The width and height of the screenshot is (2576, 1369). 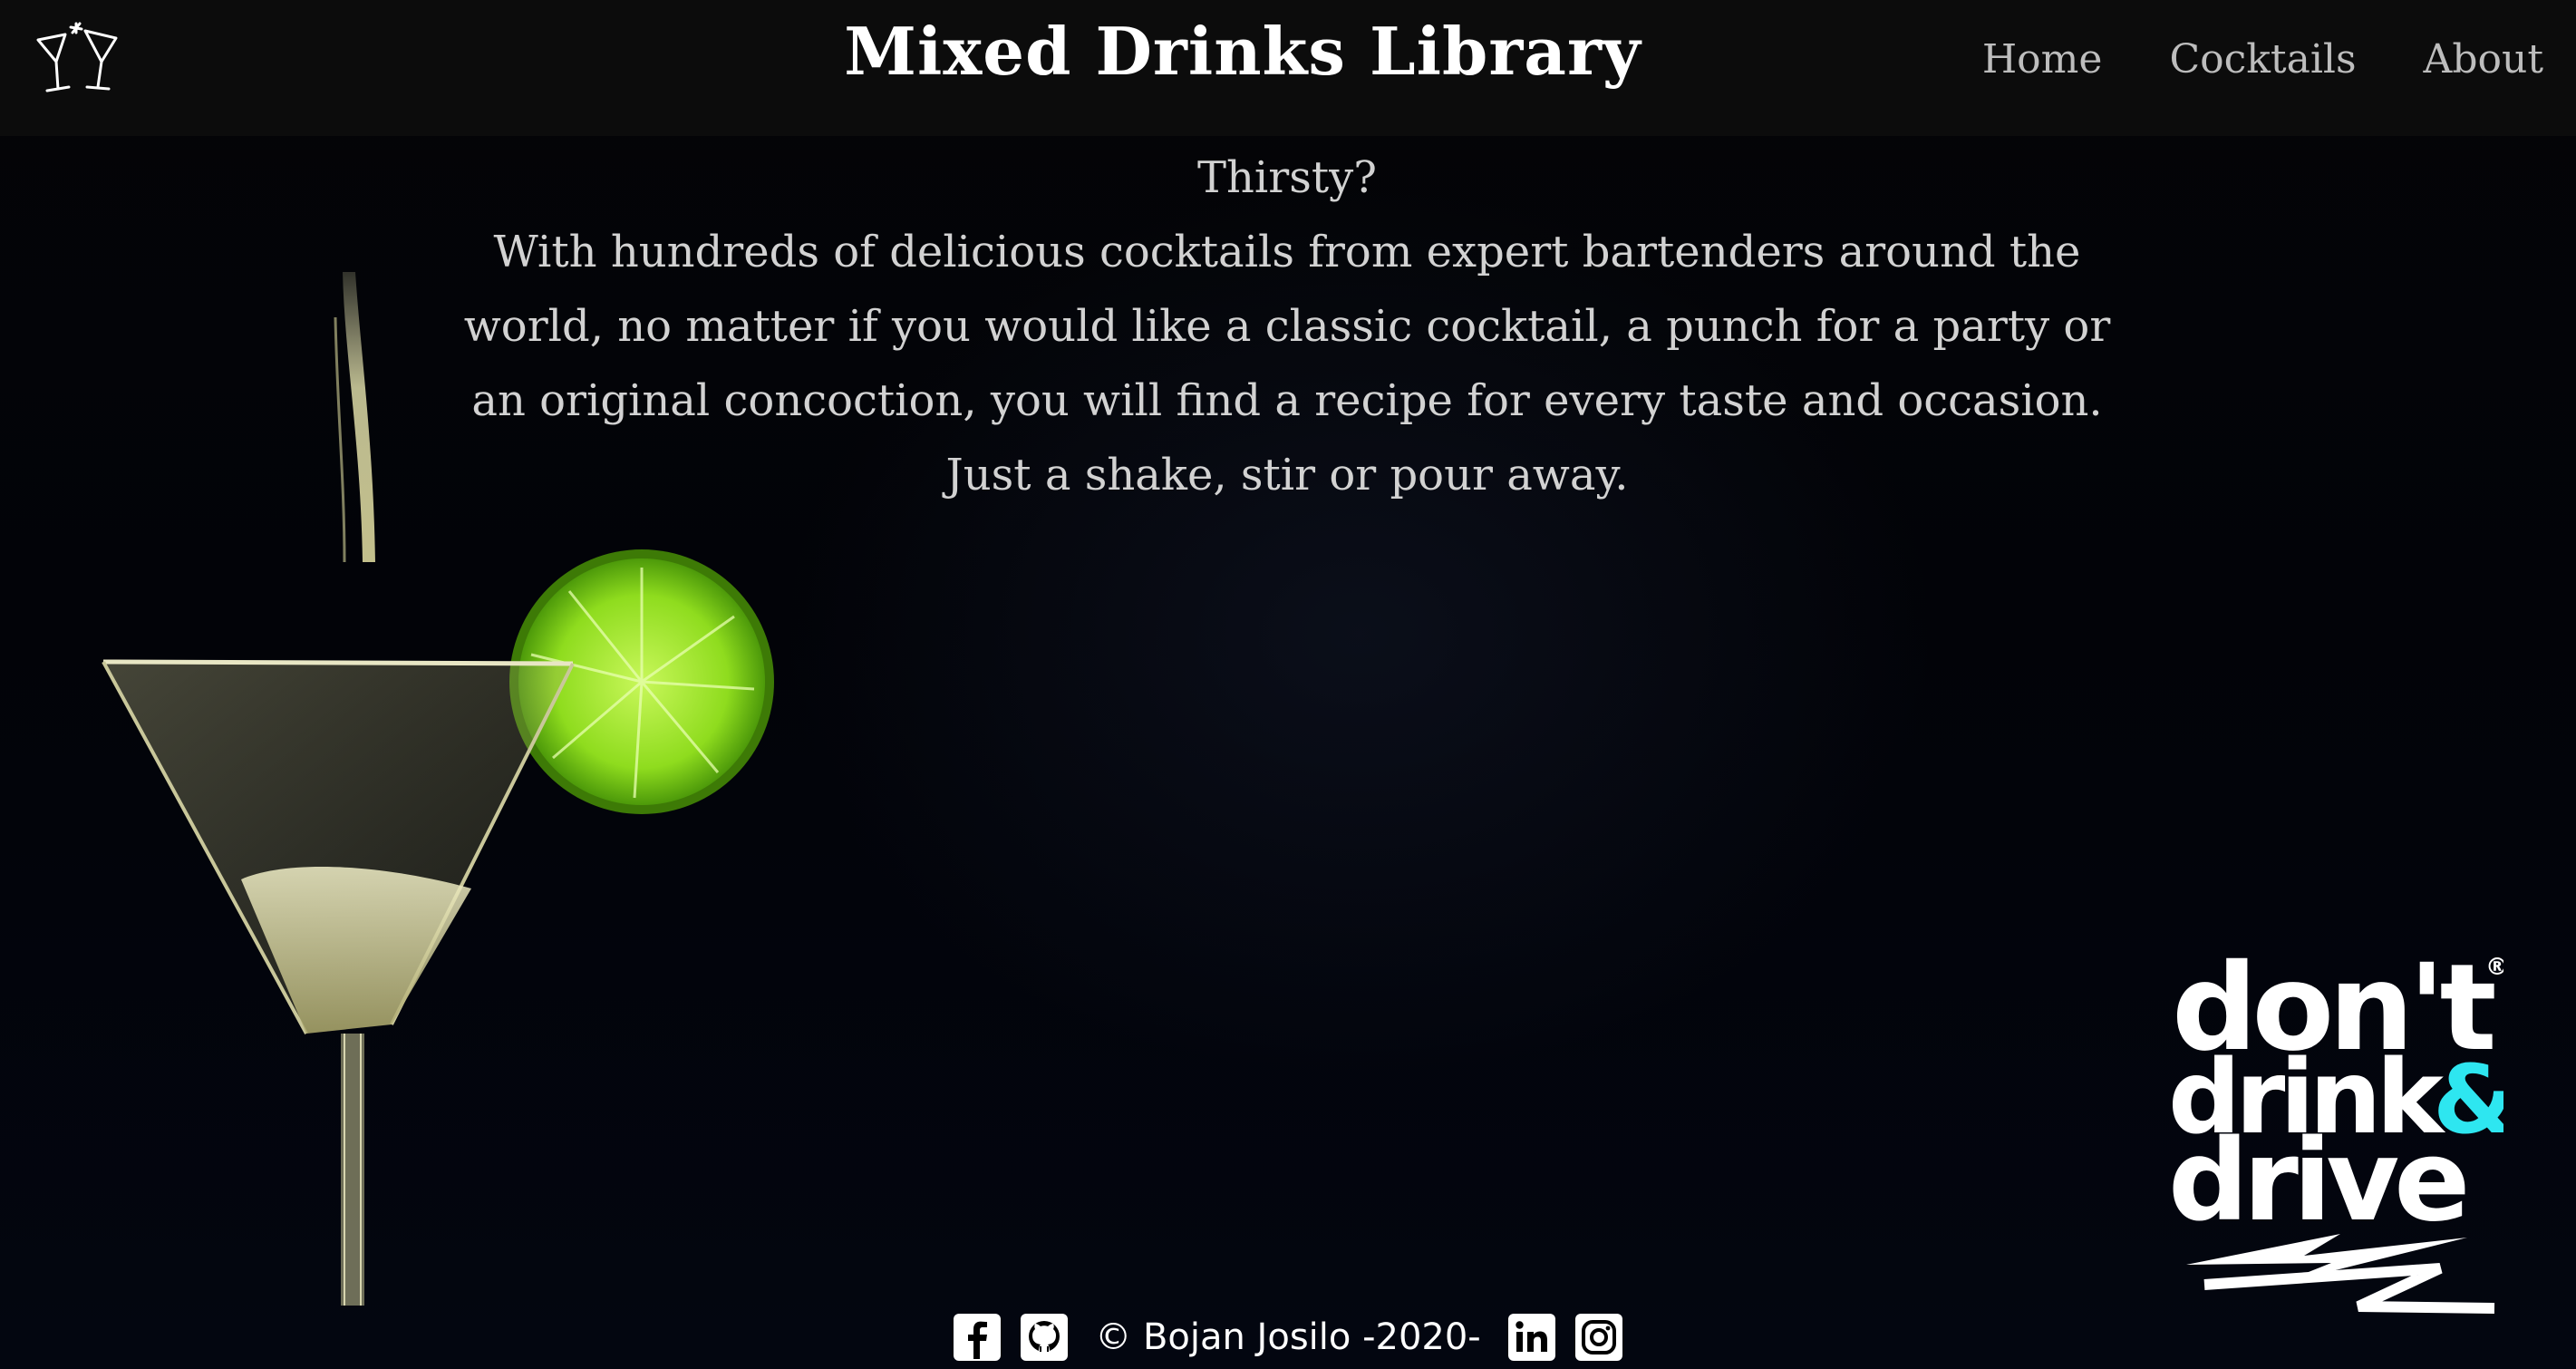 I want to click on facebook-icon, so click(x=978, y=1337).